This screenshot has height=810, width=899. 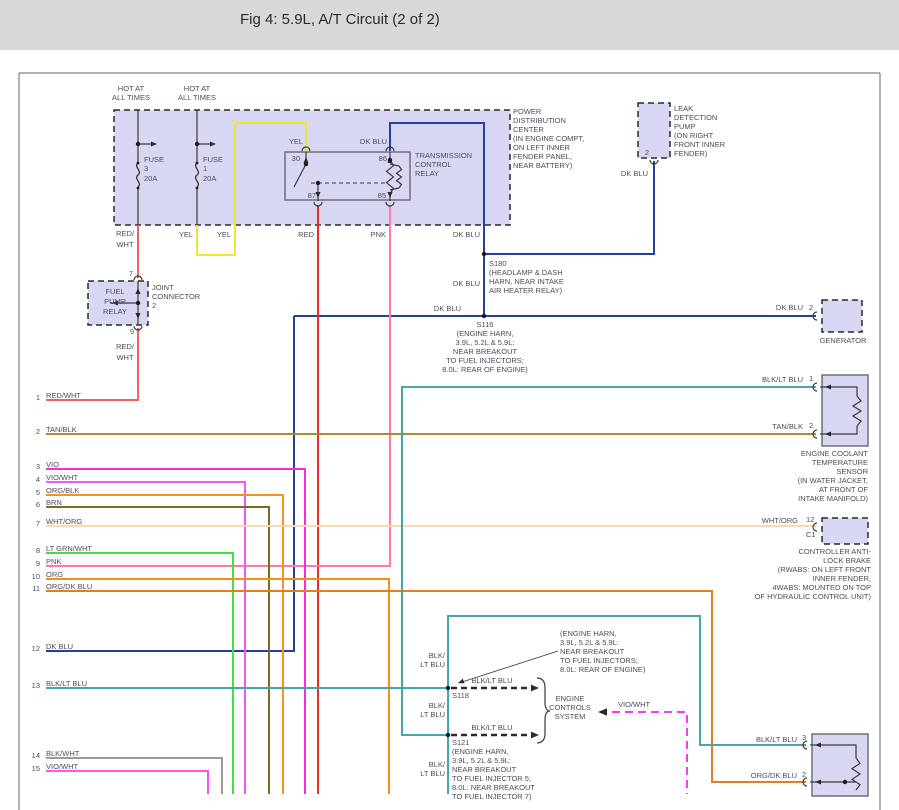 I want to click on wire-viowht-row15, so click(x=127, y=782).